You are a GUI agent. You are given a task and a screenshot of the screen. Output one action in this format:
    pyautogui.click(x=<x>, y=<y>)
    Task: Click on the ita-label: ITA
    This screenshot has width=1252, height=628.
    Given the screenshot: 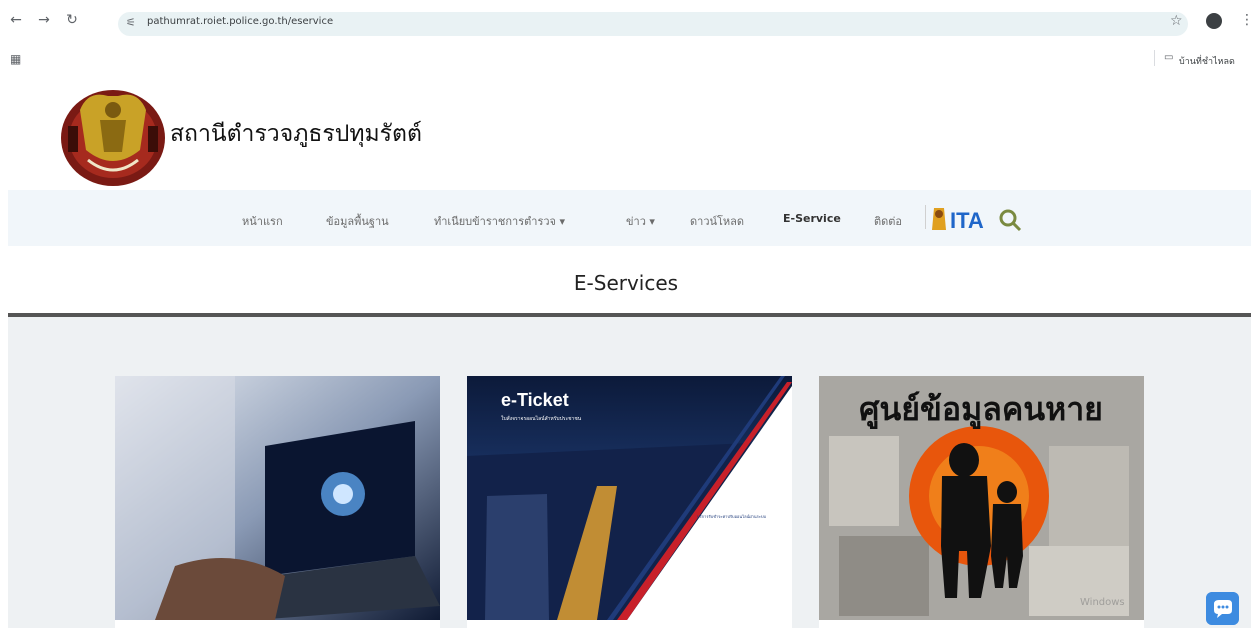 What is the action you would take?
    pyautogui.click(x=967, y=220)
    